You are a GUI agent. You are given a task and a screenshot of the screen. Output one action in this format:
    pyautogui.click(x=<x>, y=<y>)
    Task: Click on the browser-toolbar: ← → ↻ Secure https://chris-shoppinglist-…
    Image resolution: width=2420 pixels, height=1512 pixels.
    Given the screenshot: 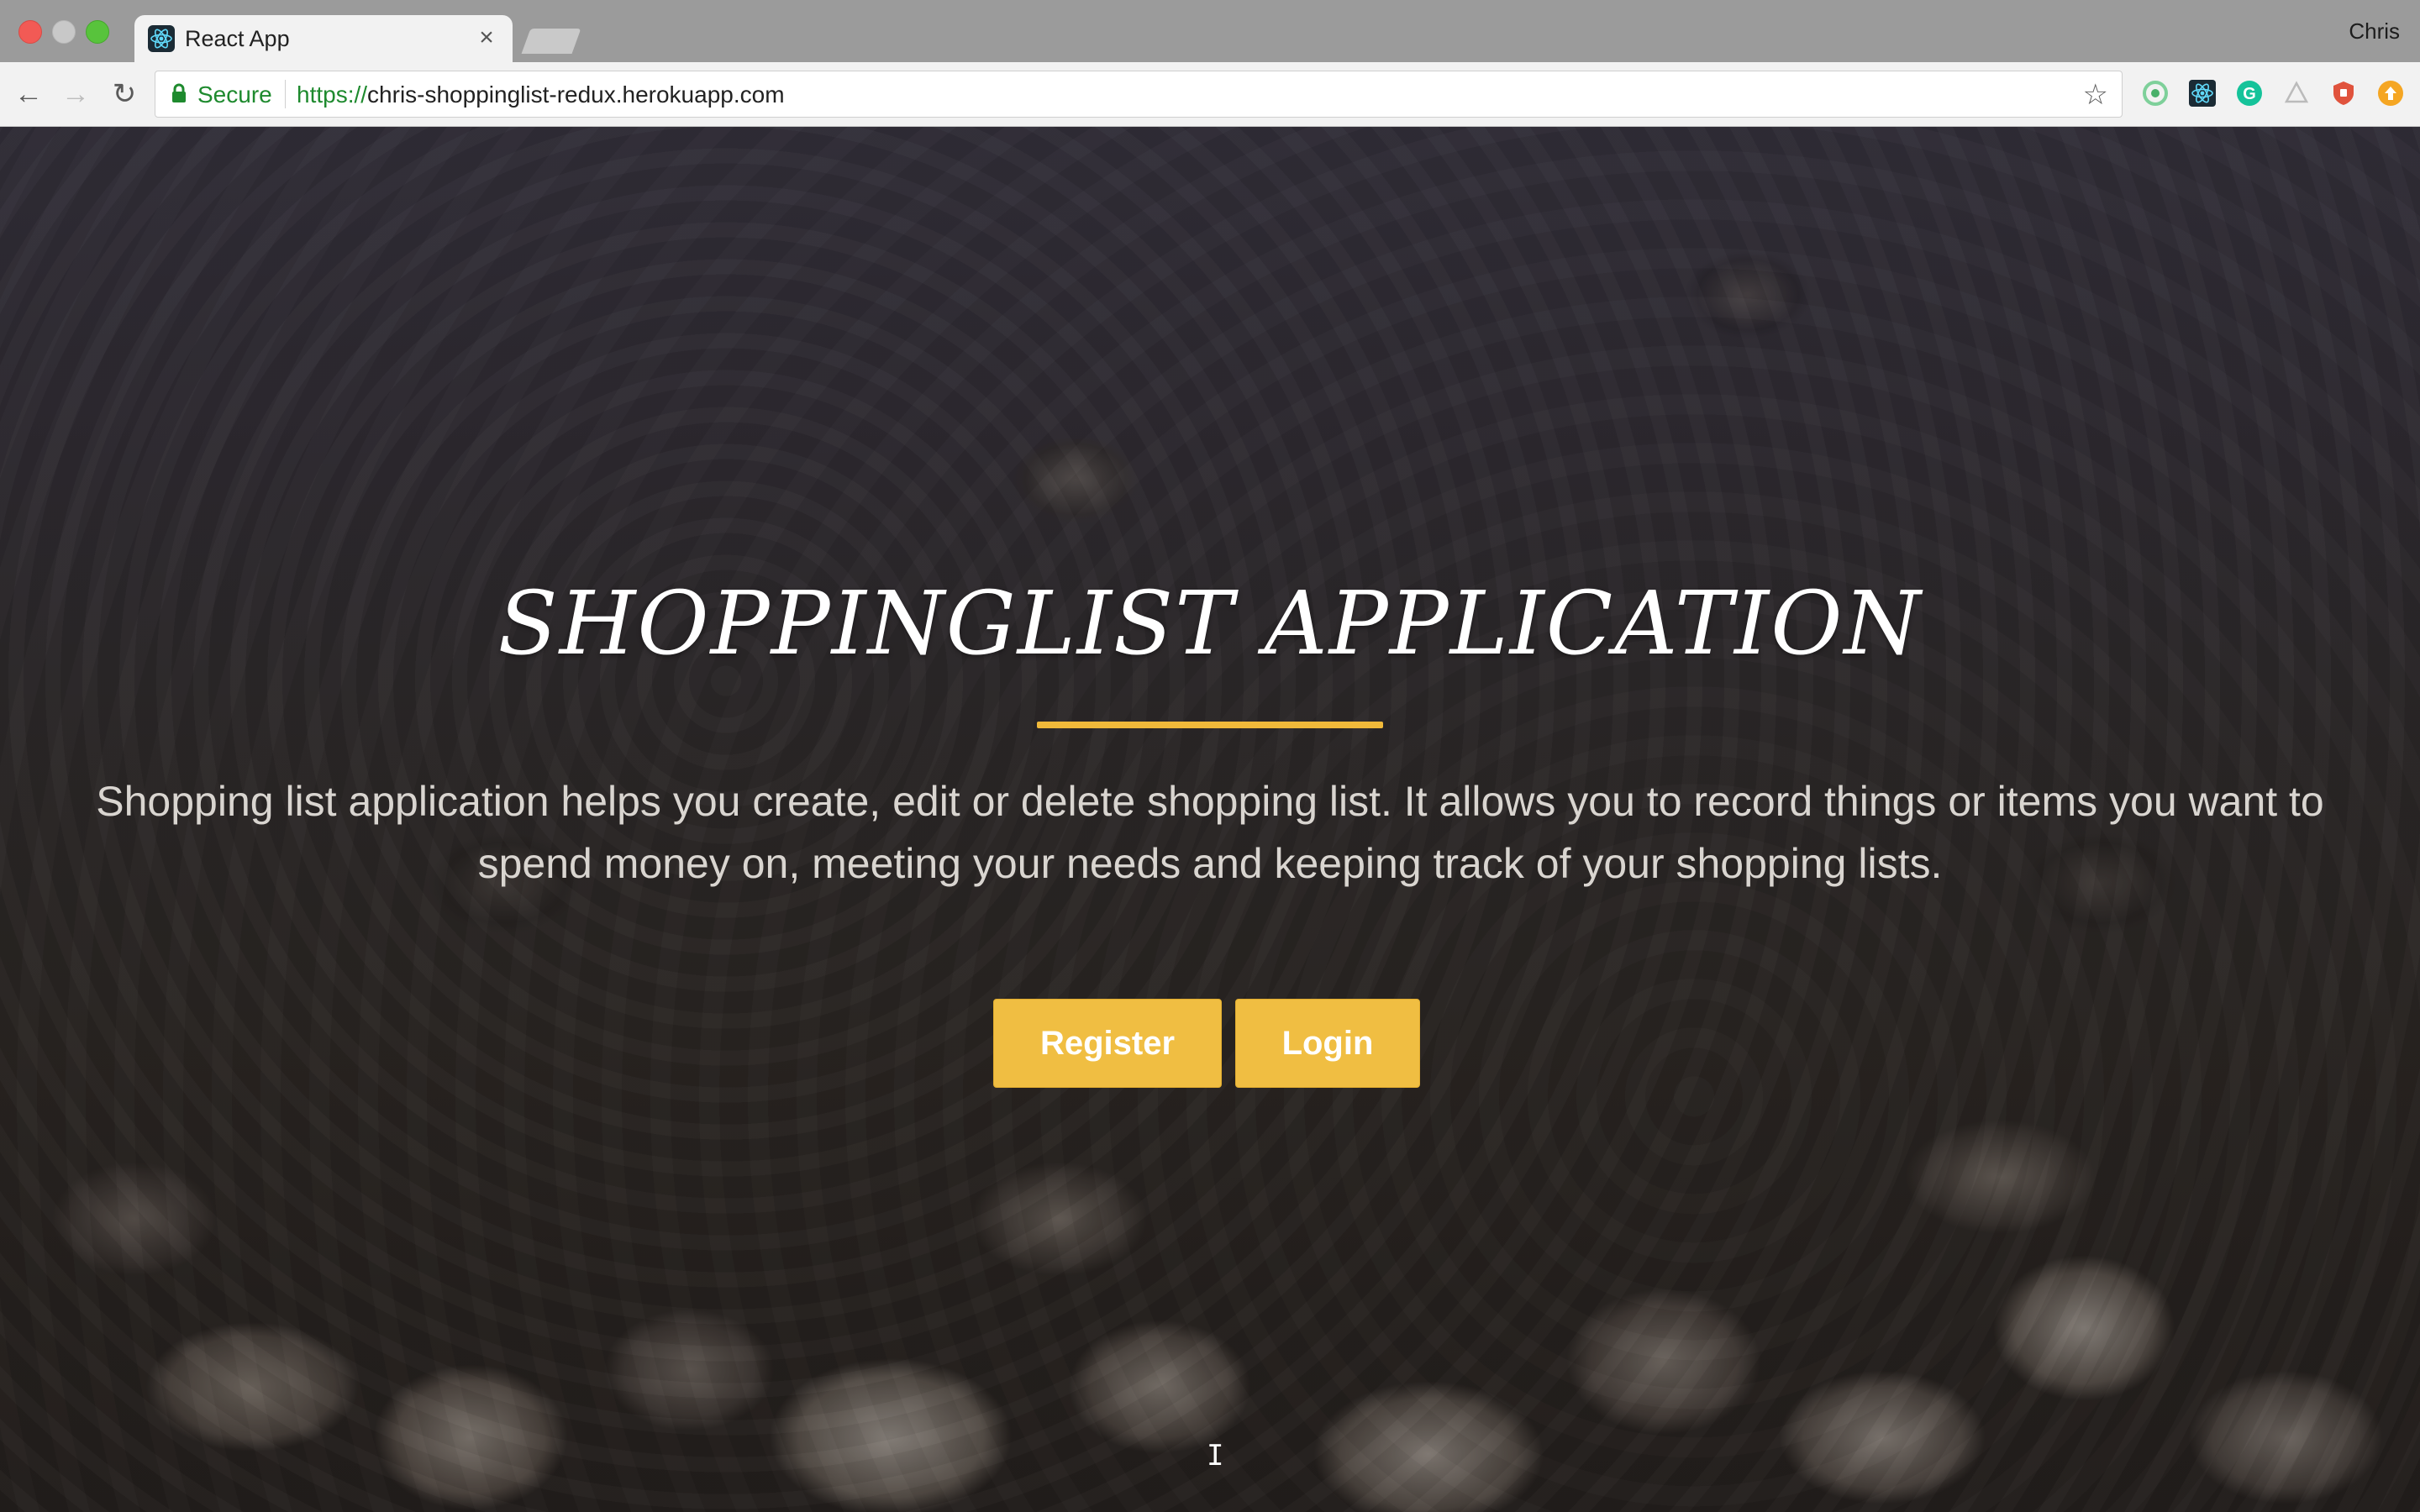 What is the action you would take?
    pyautogui.click(x=1210, y=94)
    